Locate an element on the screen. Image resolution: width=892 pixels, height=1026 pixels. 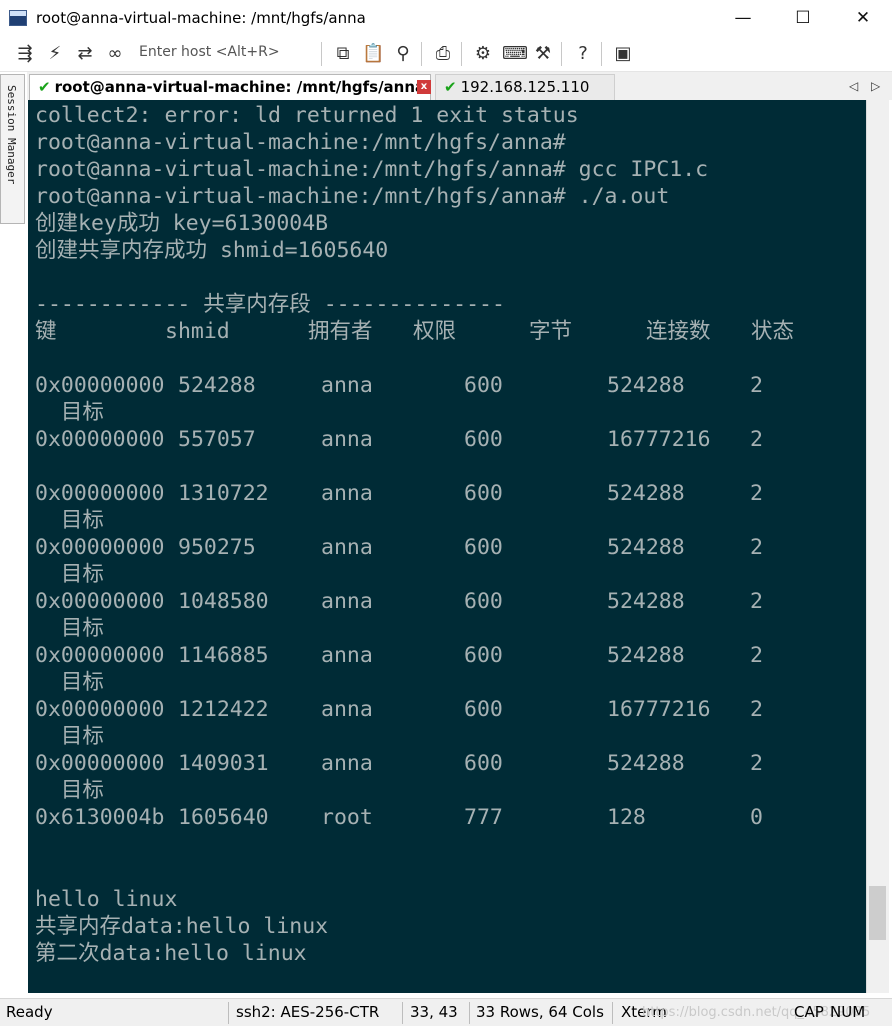
session-manager-tab: Session Manager is located at coordinates (12, 149).